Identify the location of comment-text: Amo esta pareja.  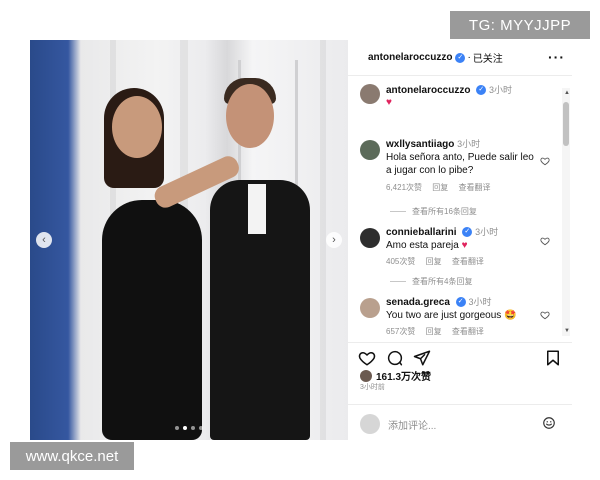
(422, 245).